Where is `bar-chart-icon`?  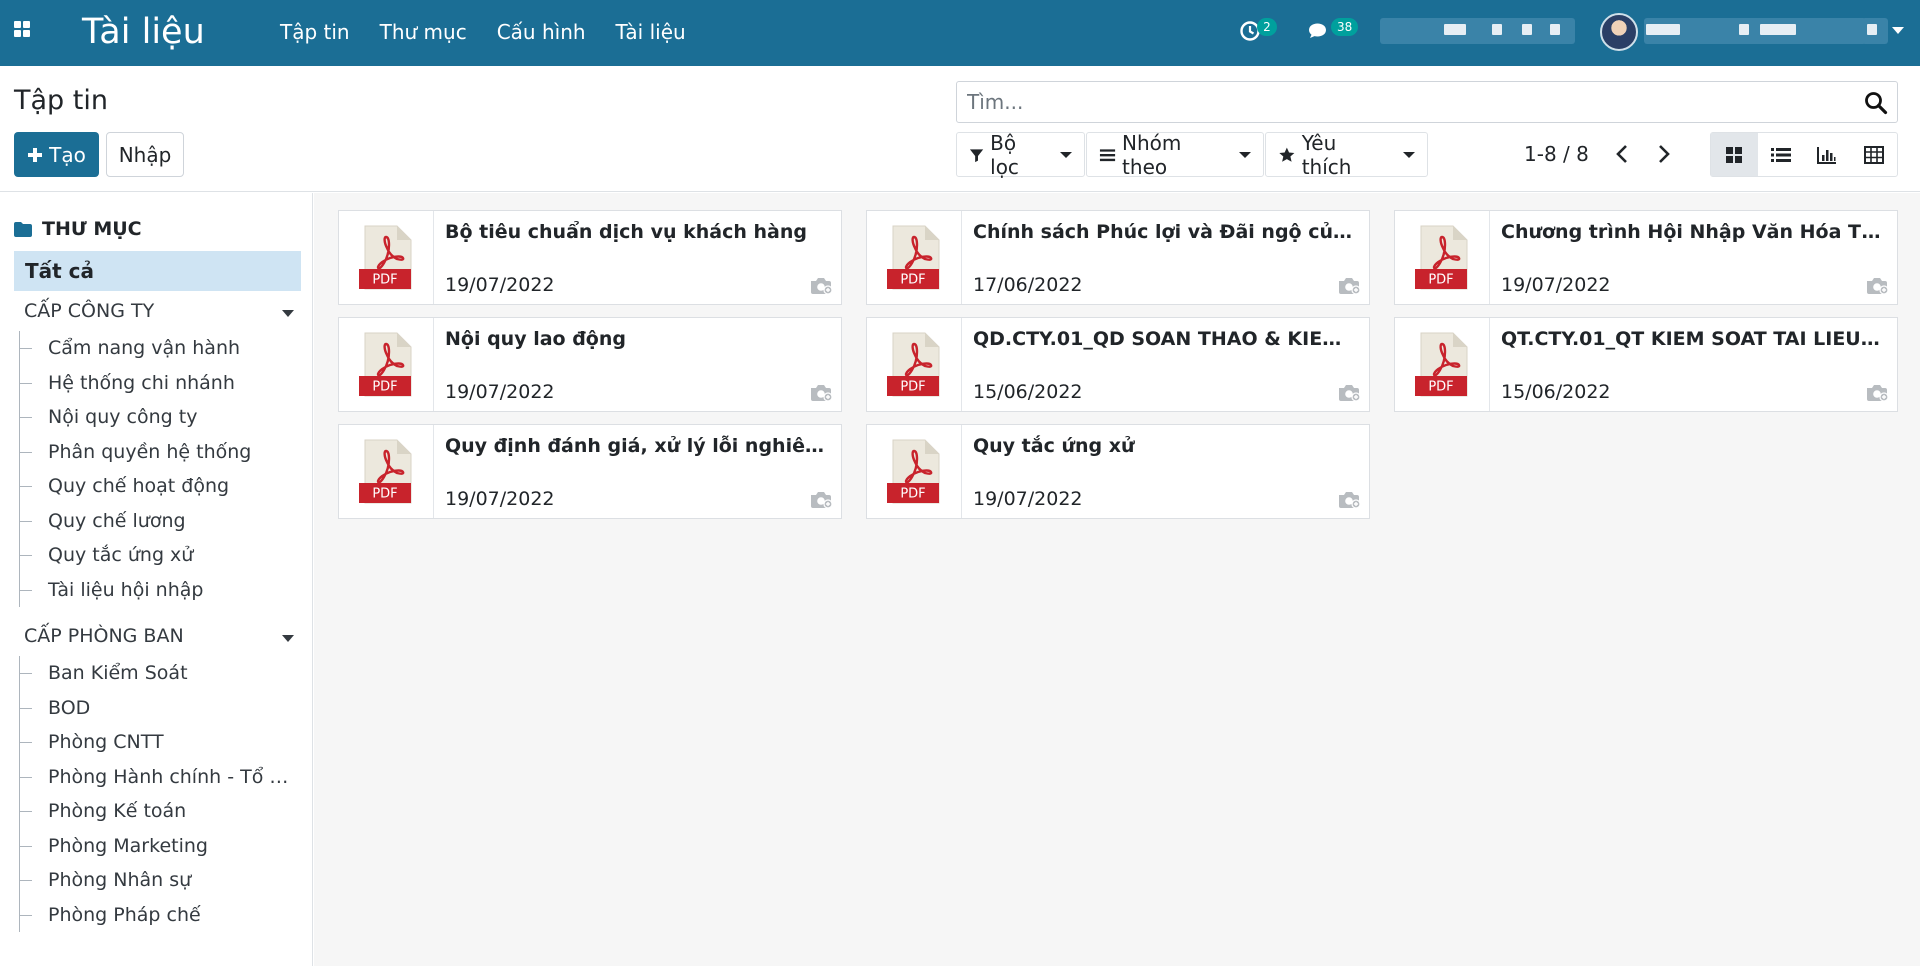 bar-chart-icon is located at coordinates (1827, 155).